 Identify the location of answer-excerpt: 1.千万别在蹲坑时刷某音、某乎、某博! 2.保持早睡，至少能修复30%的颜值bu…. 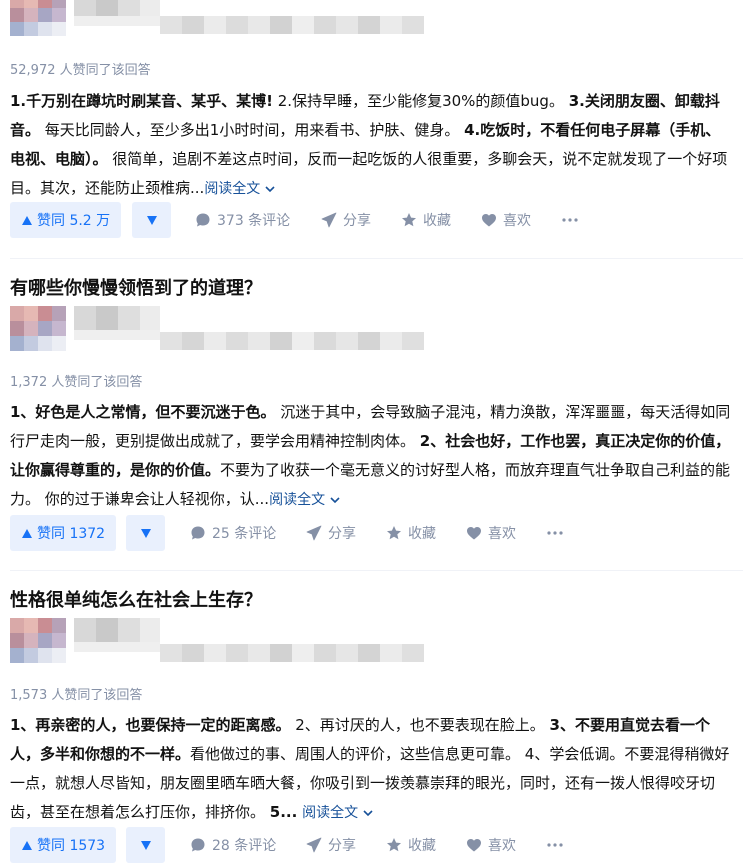
(372, 145).